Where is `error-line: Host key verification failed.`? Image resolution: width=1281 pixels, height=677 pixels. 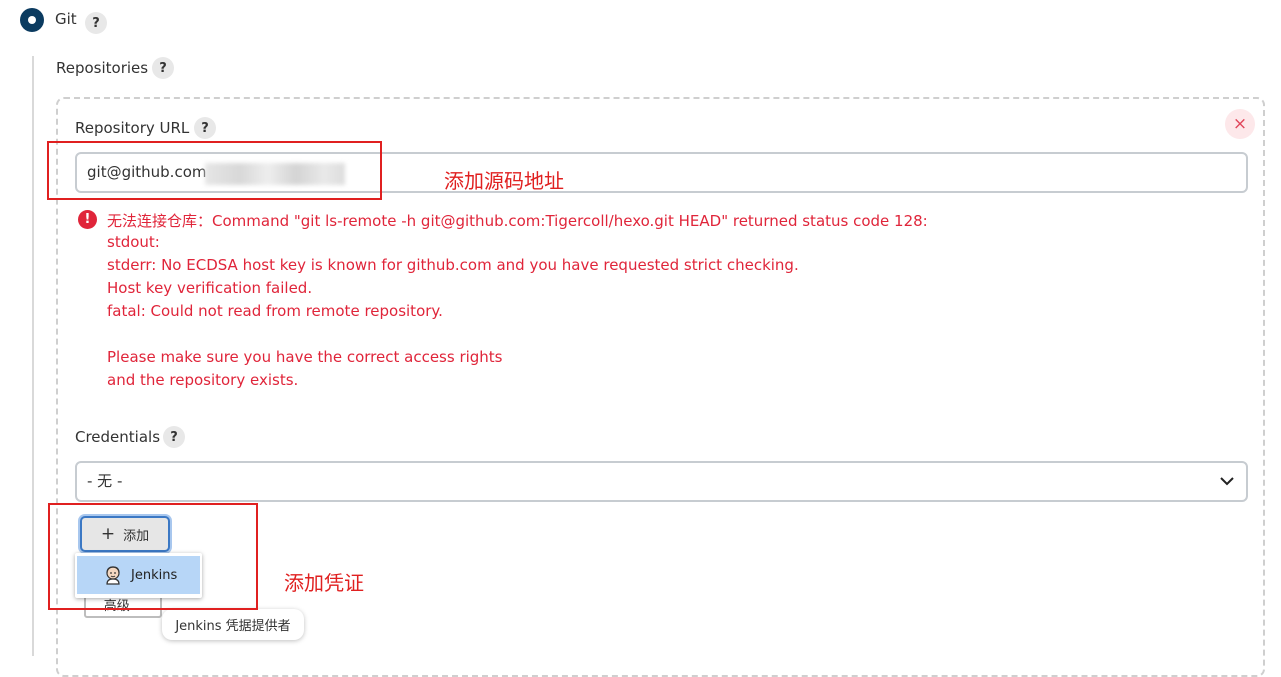 error-line: Host key verification failed. is located at coordinates (210, 288).